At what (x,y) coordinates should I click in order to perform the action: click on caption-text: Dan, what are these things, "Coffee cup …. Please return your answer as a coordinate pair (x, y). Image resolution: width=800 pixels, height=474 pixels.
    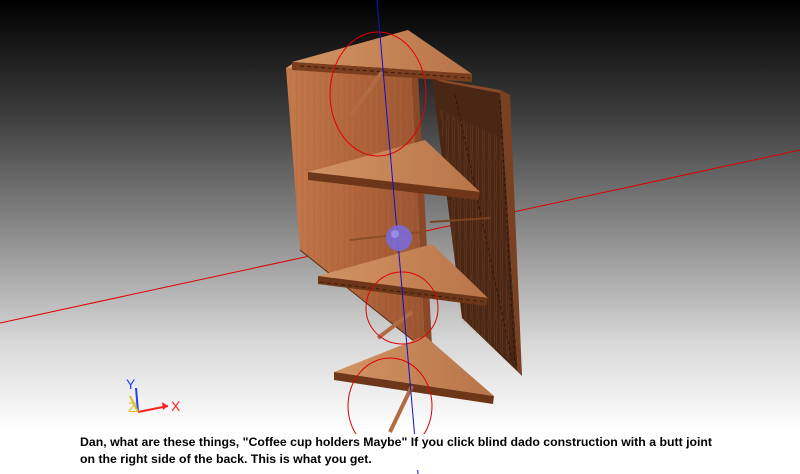
    Looking at the image, I should click on (430, 452).